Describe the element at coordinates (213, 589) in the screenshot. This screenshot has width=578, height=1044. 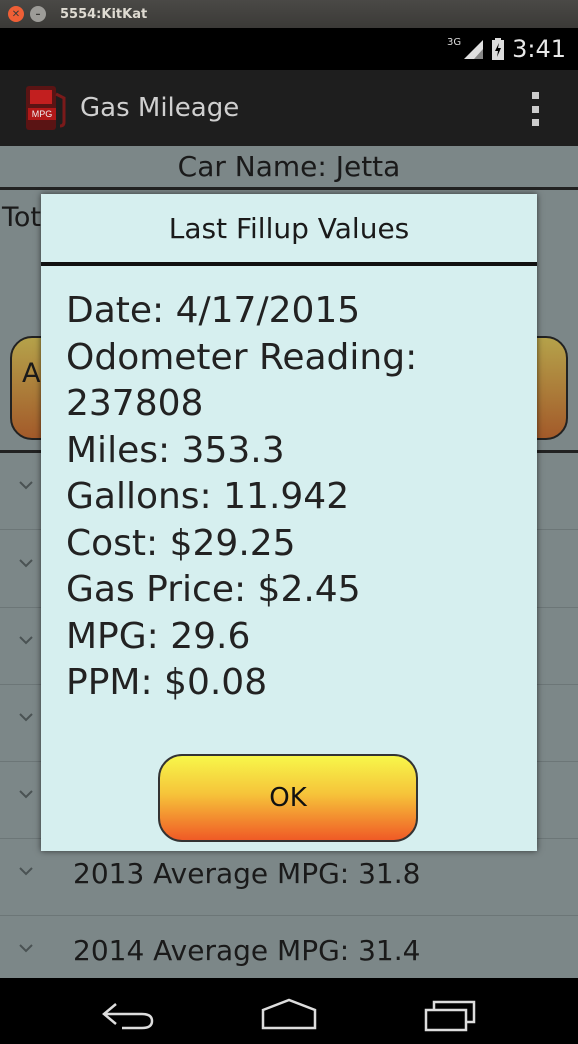
I see `fillup-gas-price: Gas Price: $2.45` at that location.